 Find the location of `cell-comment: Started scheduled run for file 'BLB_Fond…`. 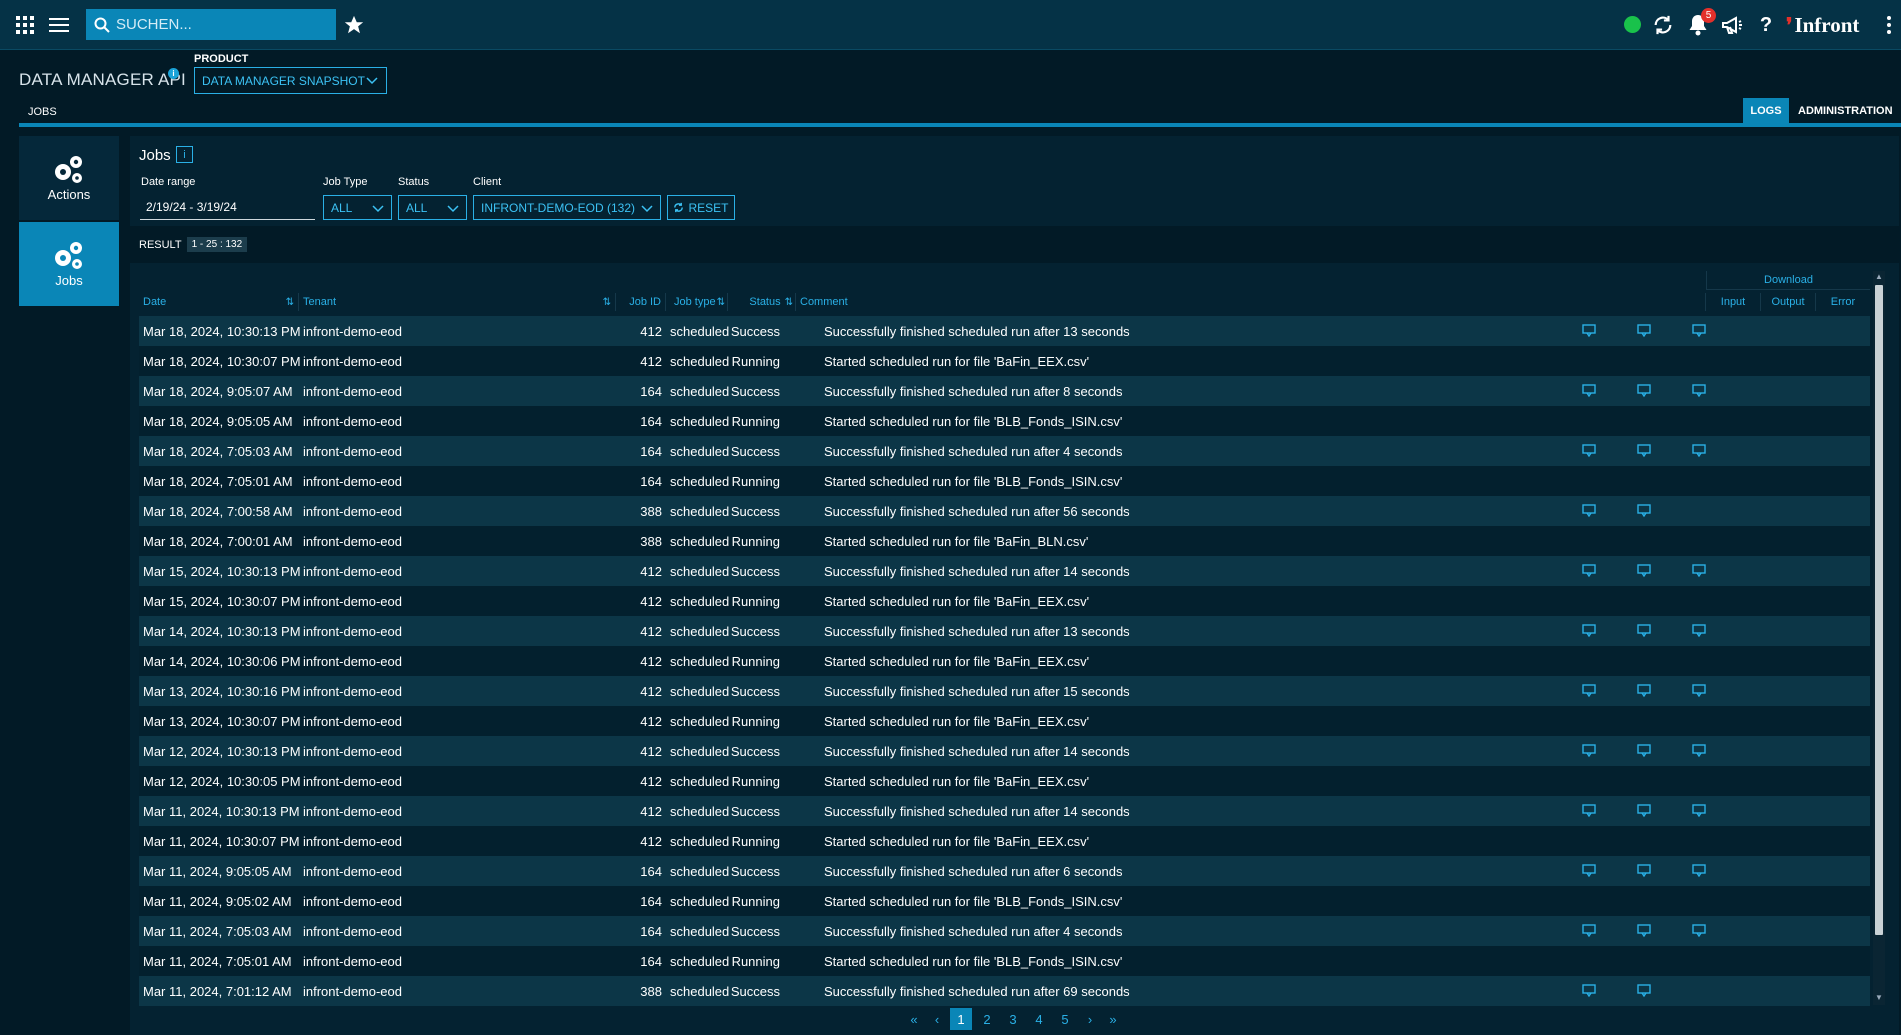

cell-comment: Started scheduled run for file 'BLB_Fond… is located at coordinates (973, 481).